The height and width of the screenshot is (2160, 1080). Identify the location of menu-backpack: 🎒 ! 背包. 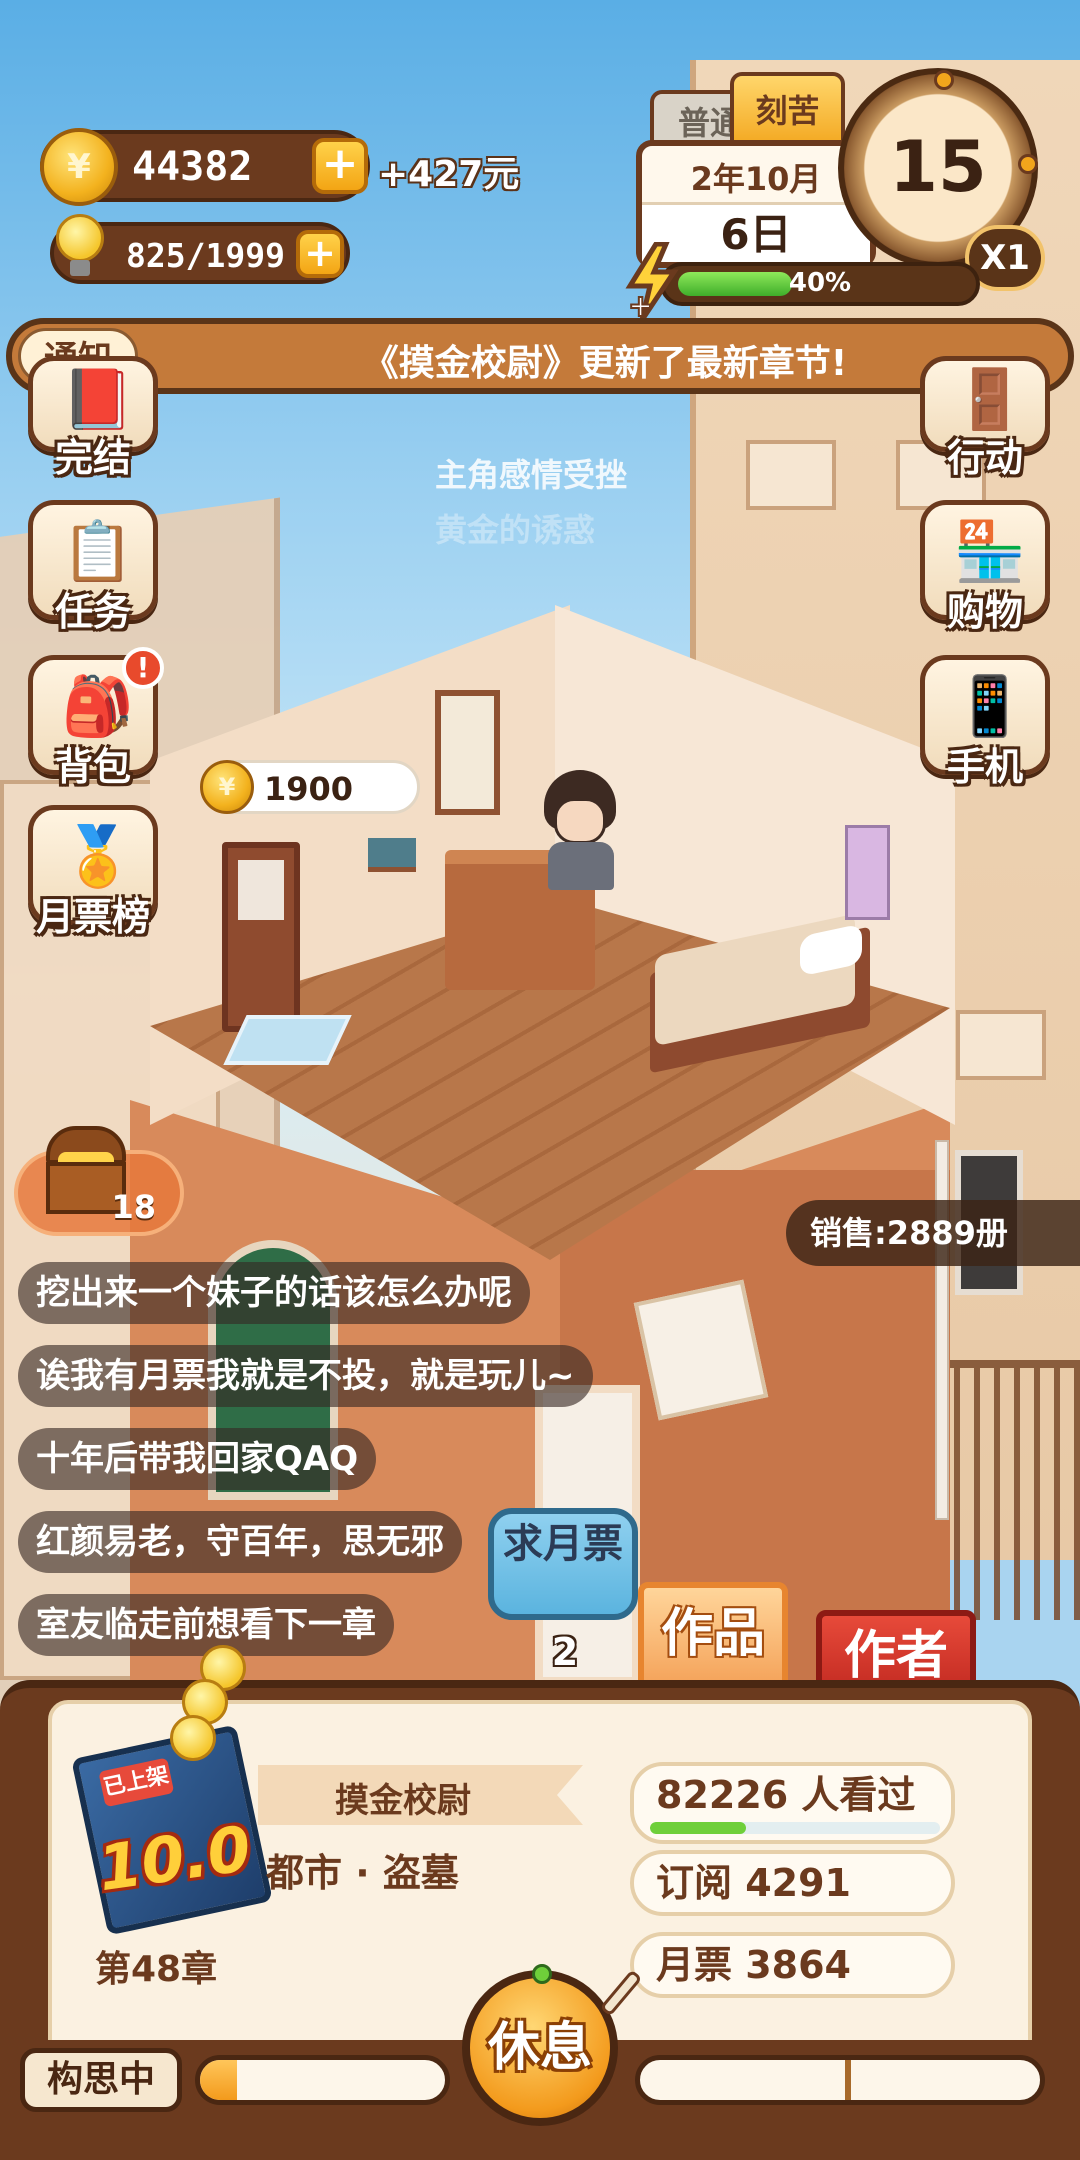
(96, 721).